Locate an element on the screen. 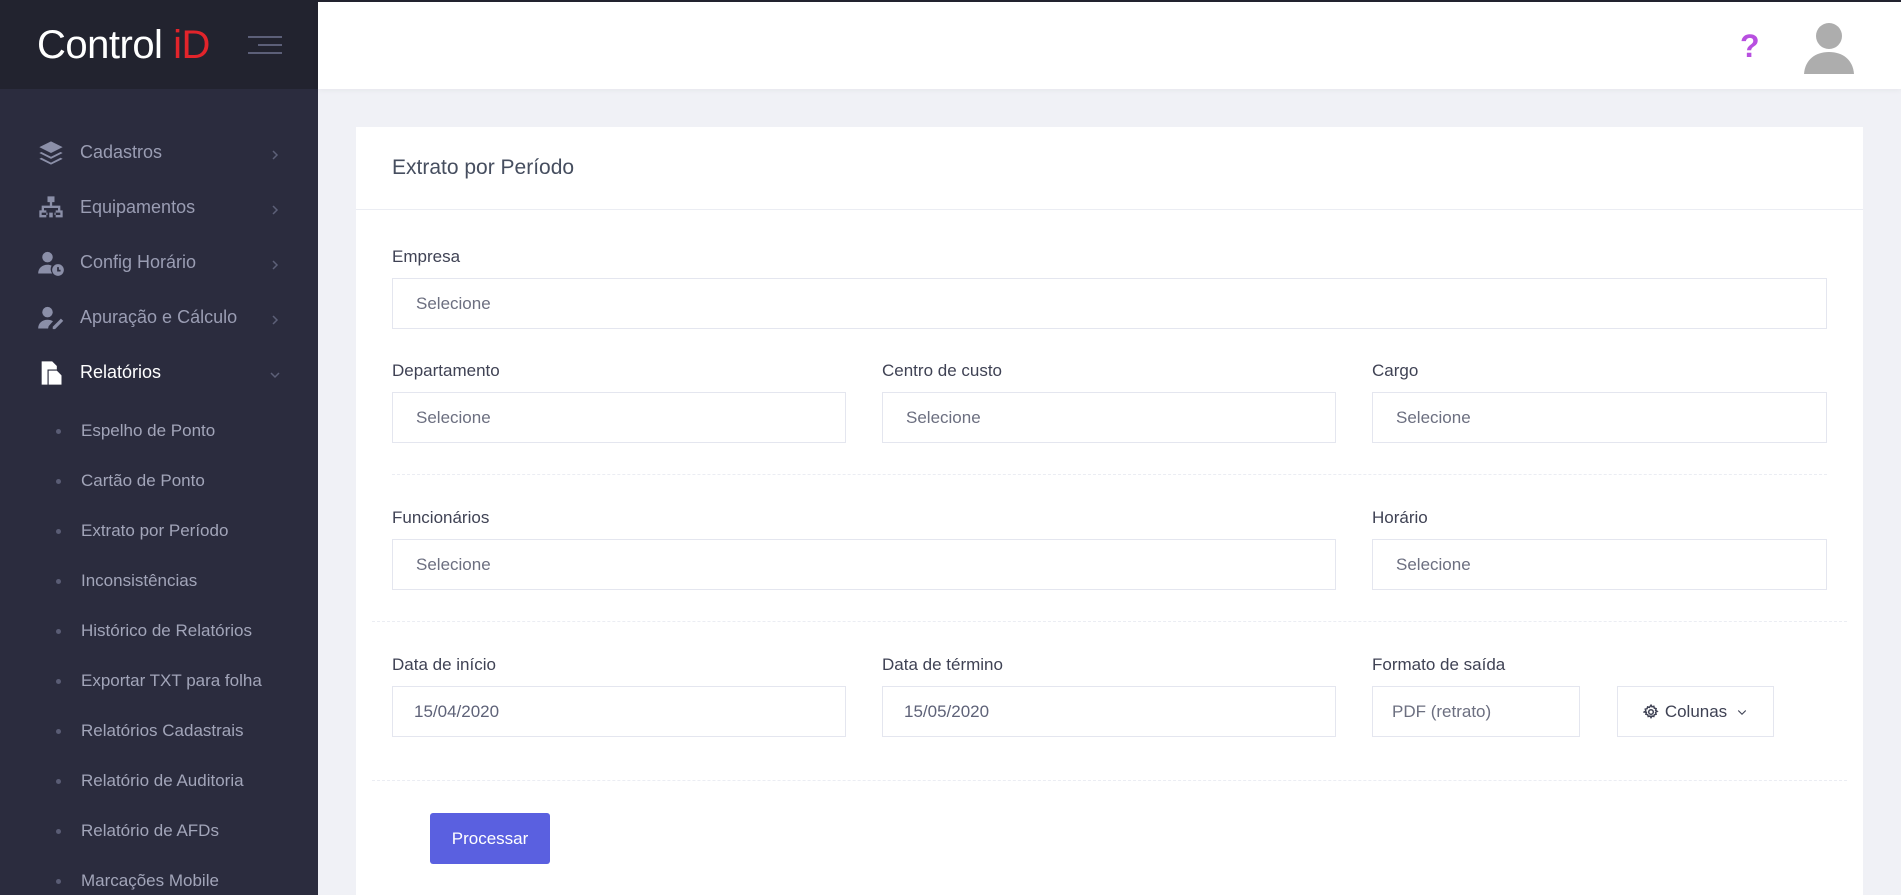  submenu-item-relatorios-cadastrais: Relatórios Cadastrais is located at coordinates (159, 731).